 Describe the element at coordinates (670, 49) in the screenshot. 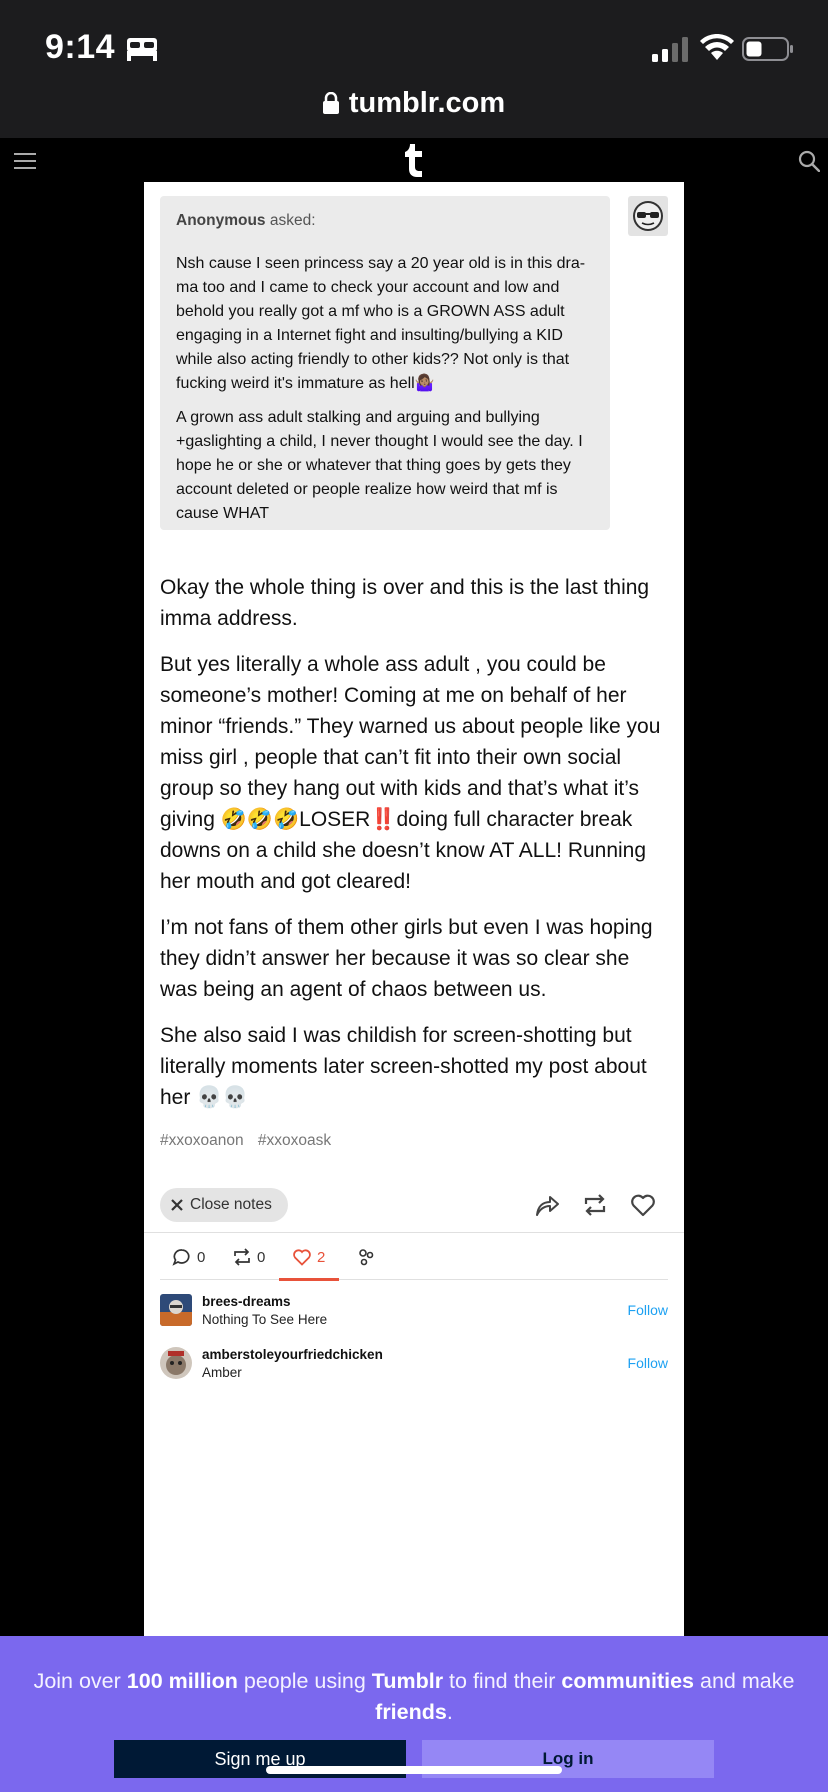

I see `signal-icon` at that location.